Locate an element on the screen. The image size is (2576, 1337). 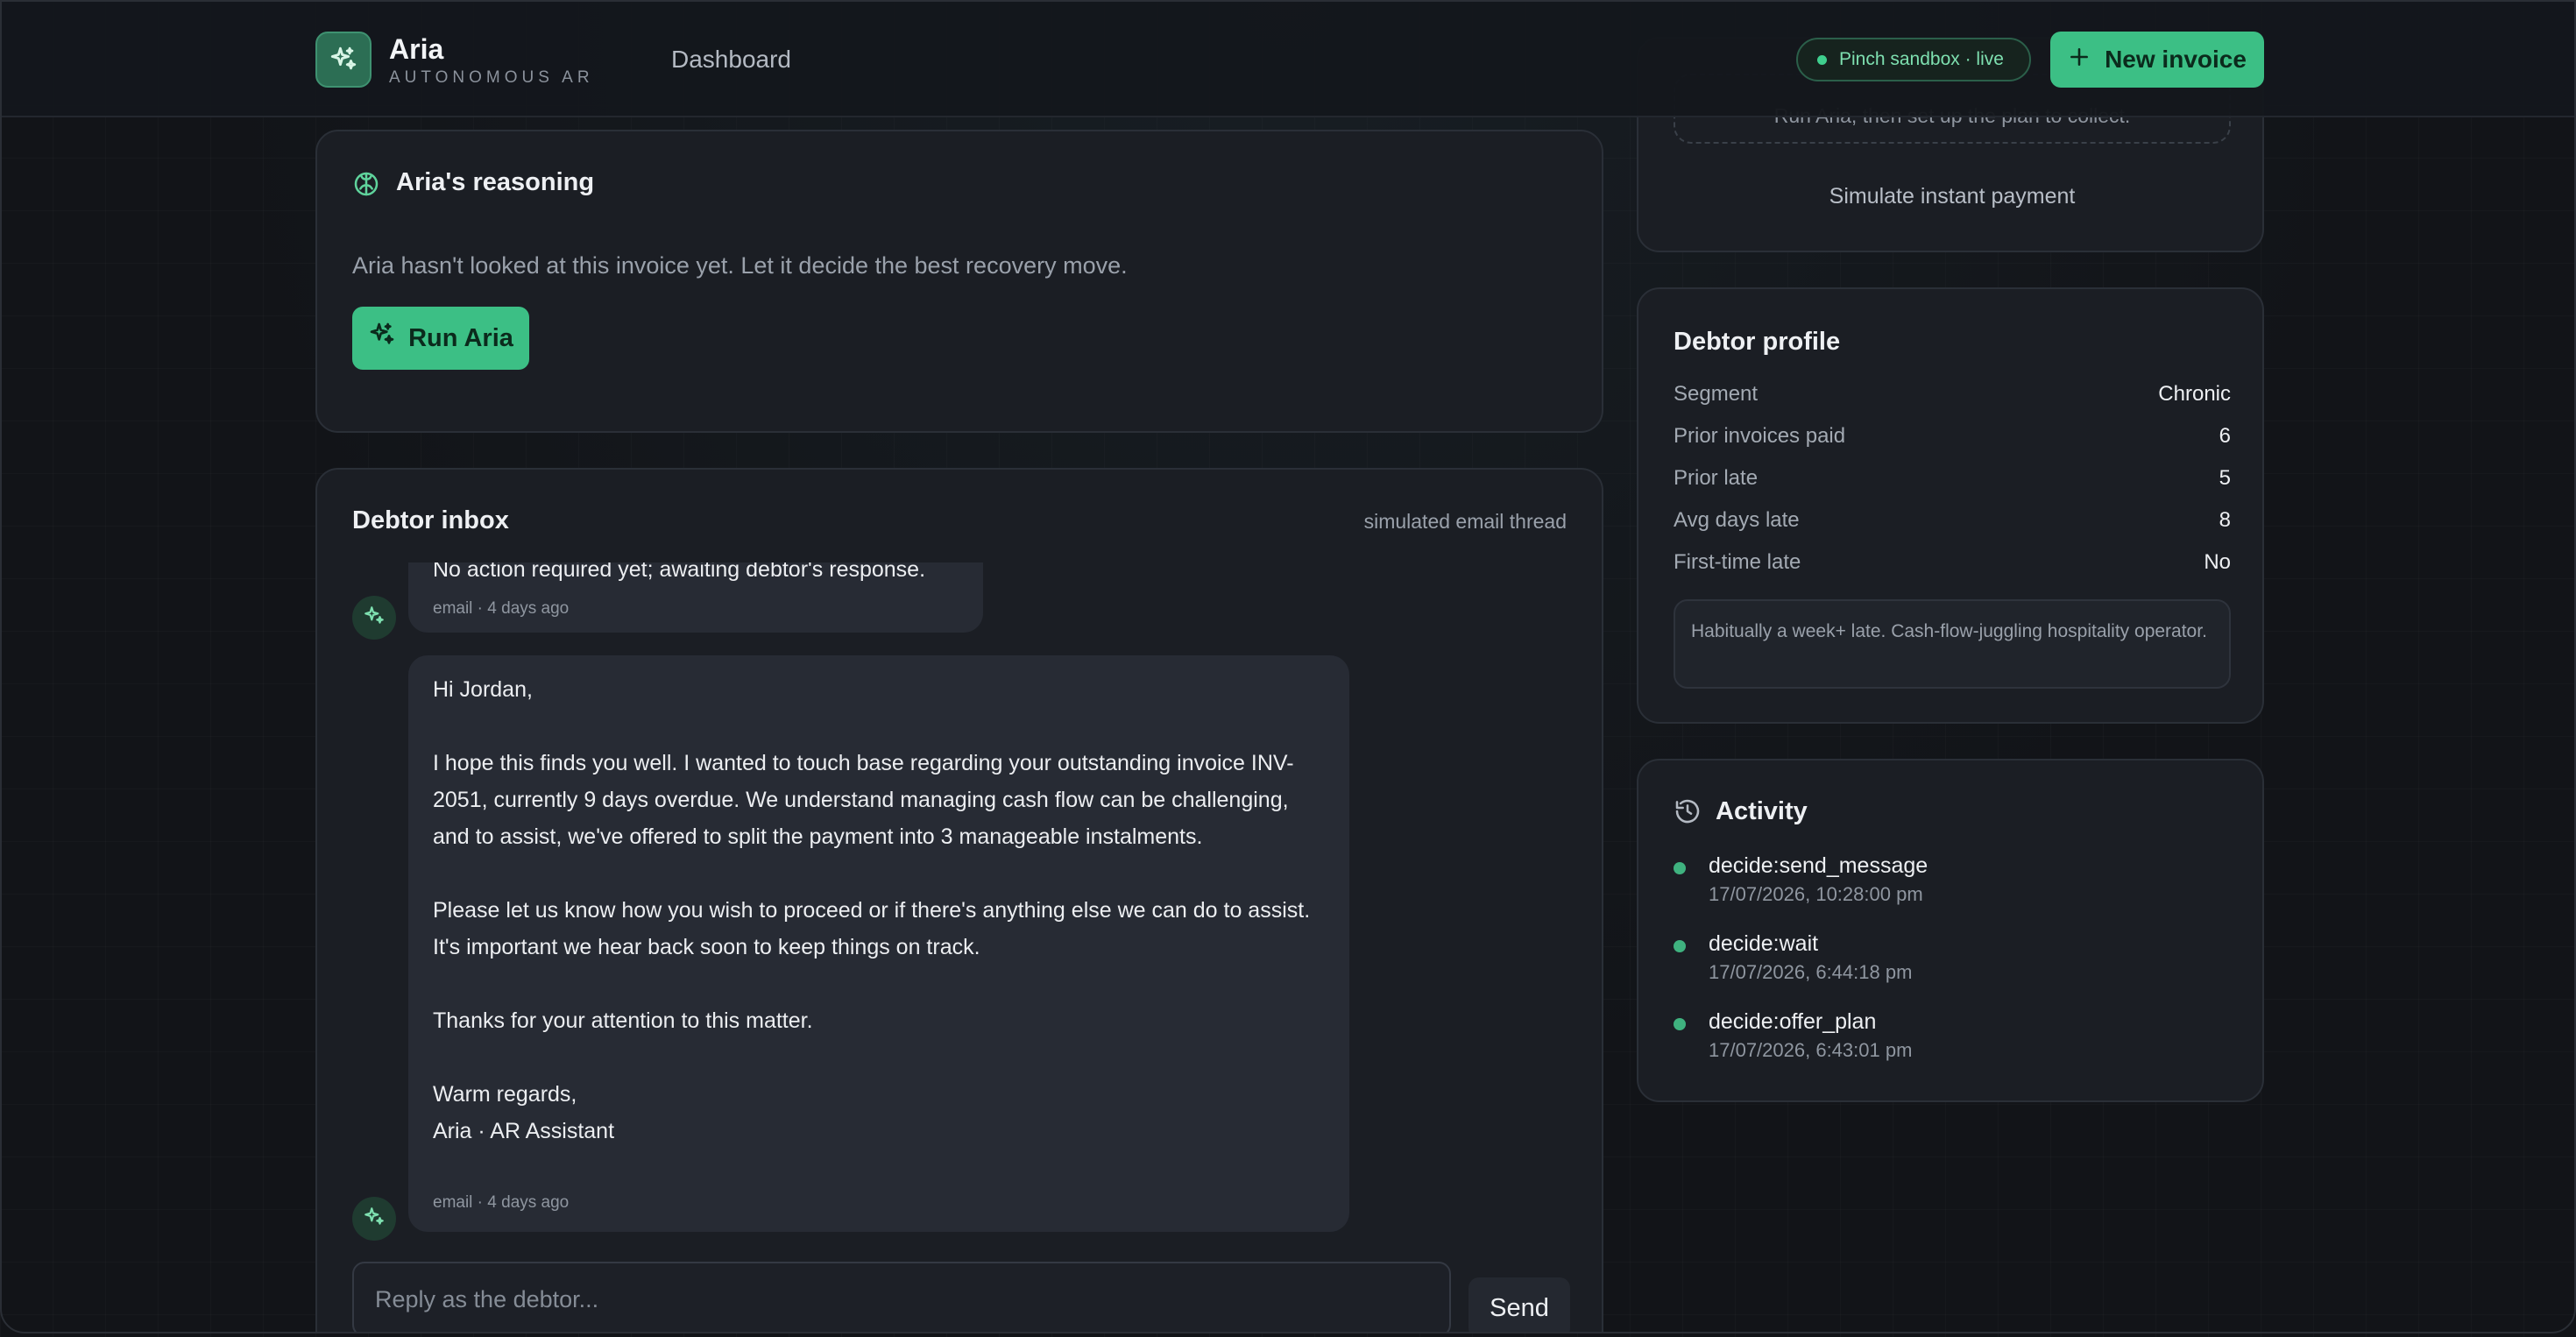
profile-row-prior-late: Prior late 5 is located at coordinates (1952, 478).